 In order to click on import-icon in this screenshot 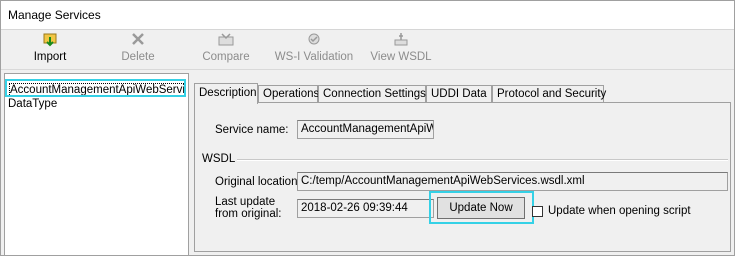, I will do `click(50, 41)`.